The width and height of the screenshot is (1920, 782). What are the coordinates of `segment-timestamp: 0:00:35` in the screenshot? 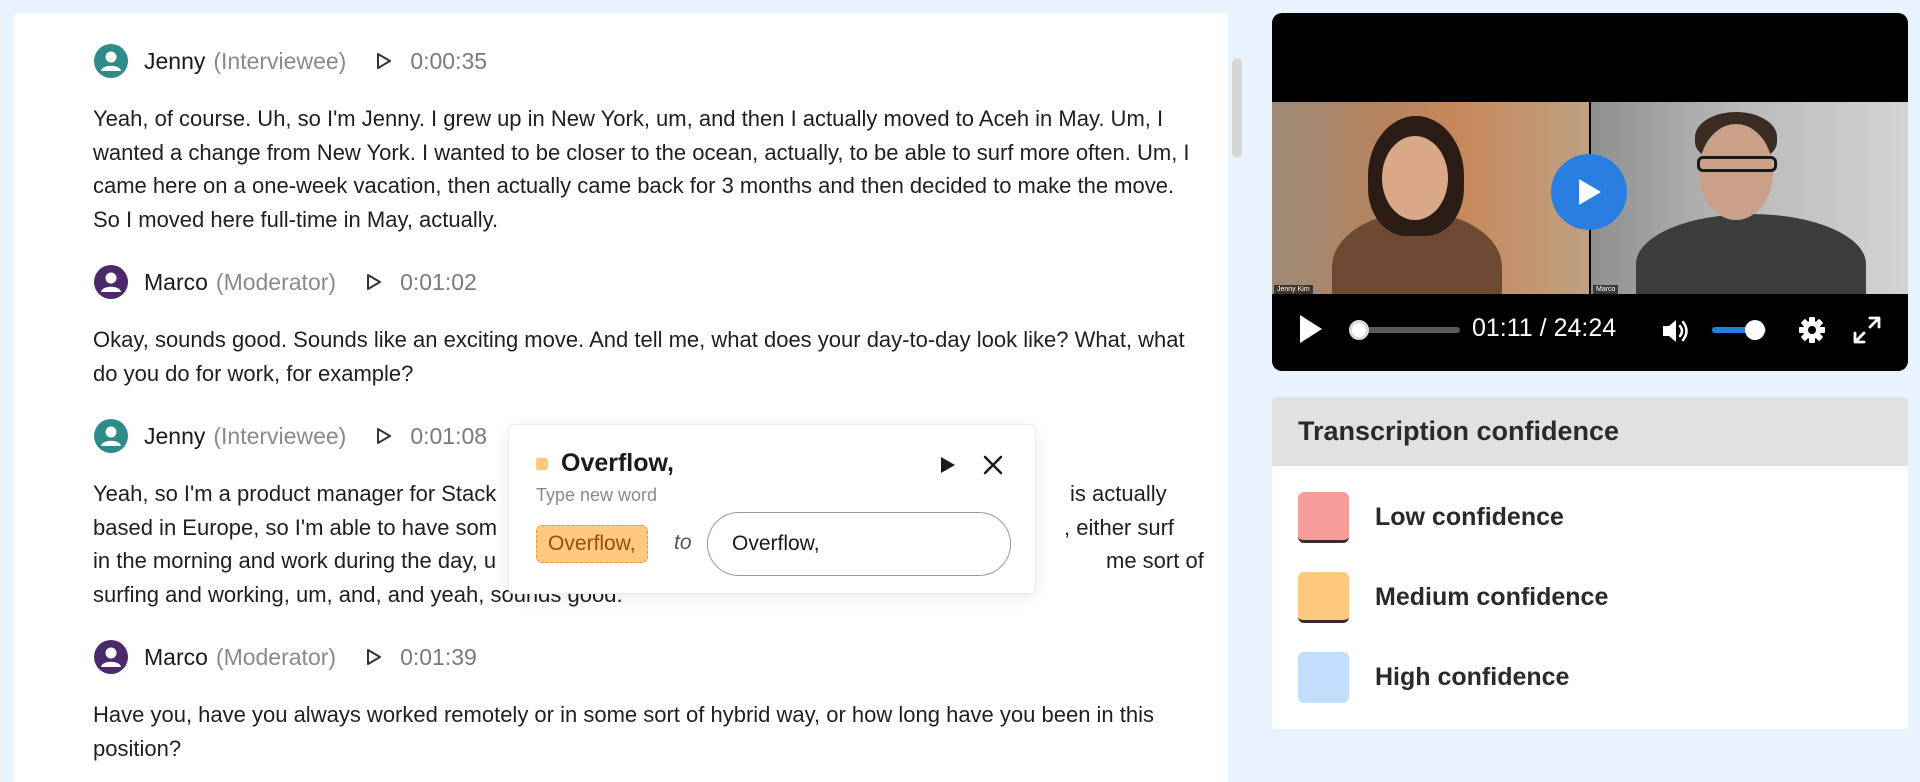 It's located at (448, 61).